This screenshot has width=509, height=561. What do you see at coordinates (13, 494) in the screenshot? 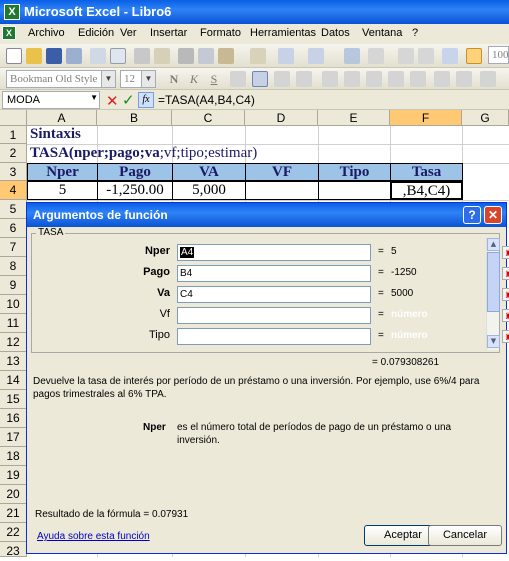
I see `row-header-20: 20` at bounding box center [13, 494].